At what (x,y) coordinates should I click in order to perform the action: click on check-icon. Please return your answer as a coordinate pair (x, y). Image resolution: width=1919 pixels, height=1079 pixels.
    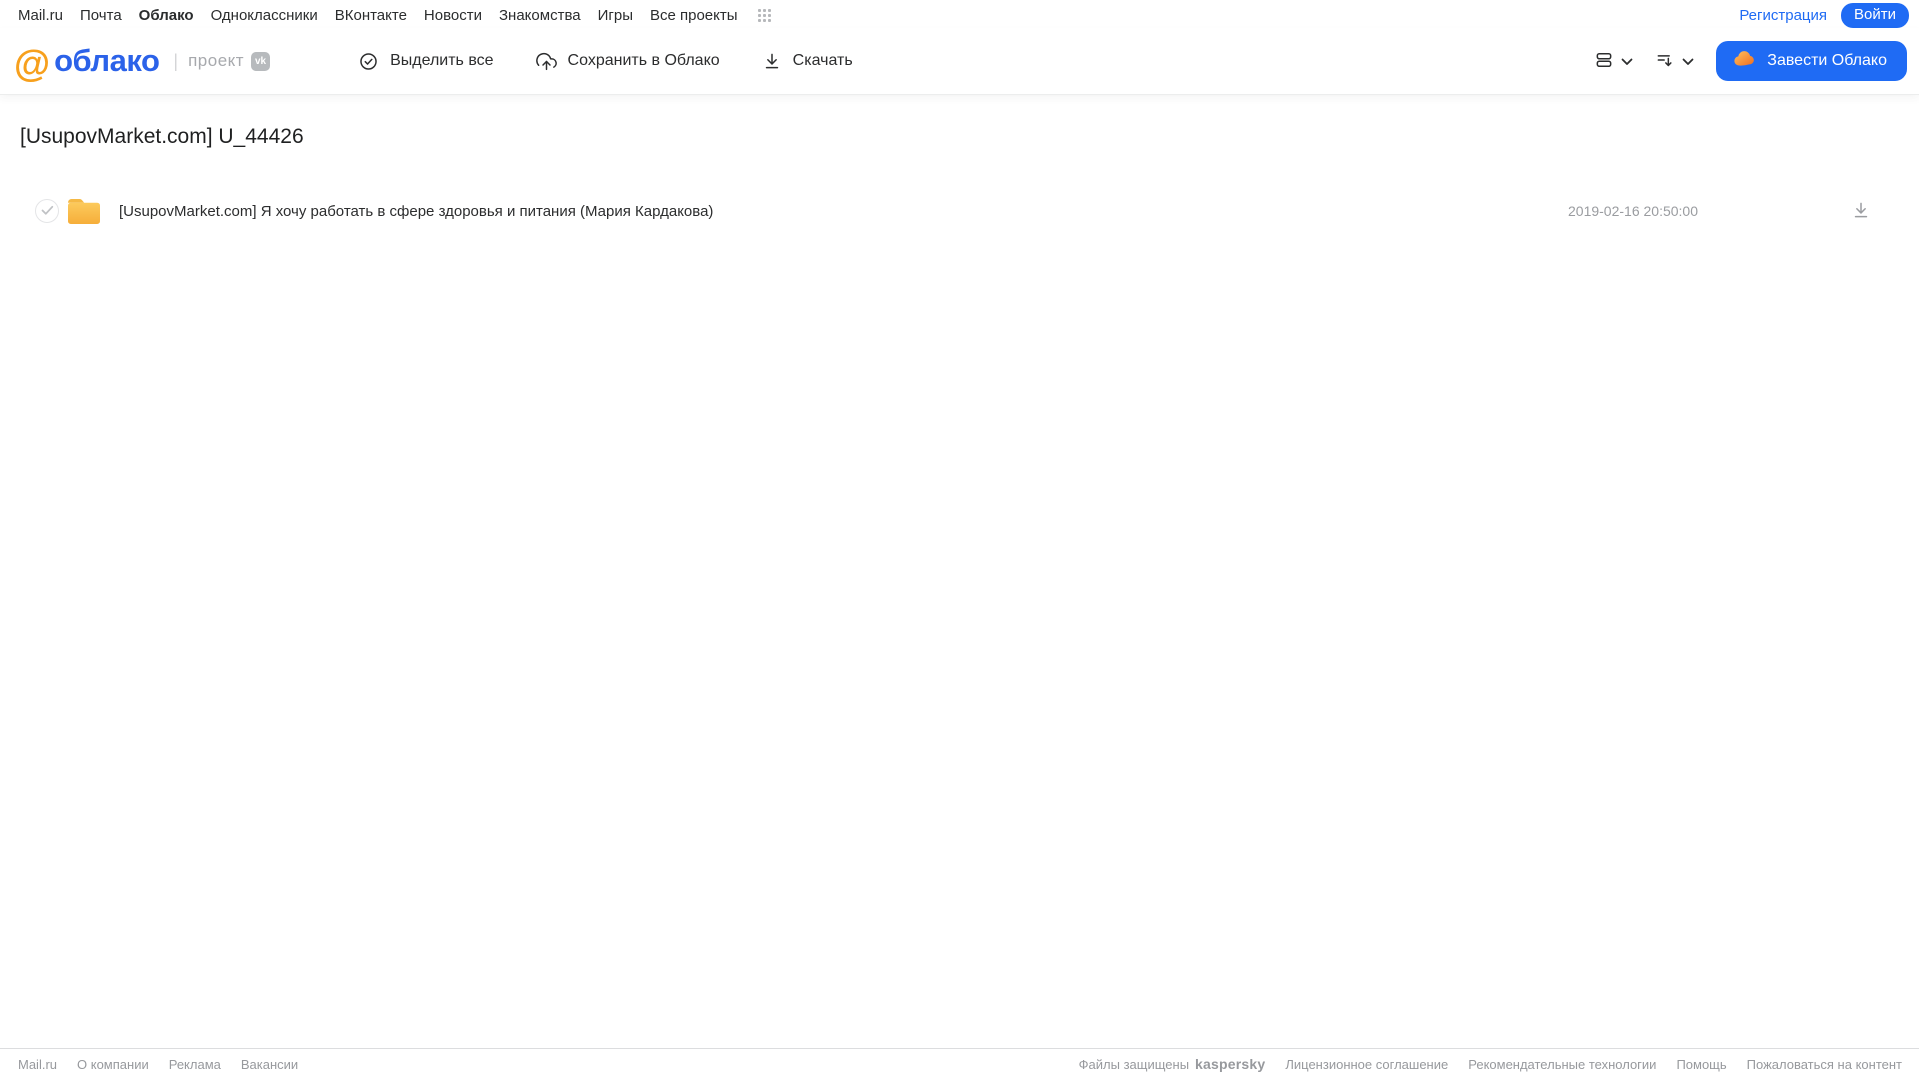
    Looking at the image, I should click on (47, 211).